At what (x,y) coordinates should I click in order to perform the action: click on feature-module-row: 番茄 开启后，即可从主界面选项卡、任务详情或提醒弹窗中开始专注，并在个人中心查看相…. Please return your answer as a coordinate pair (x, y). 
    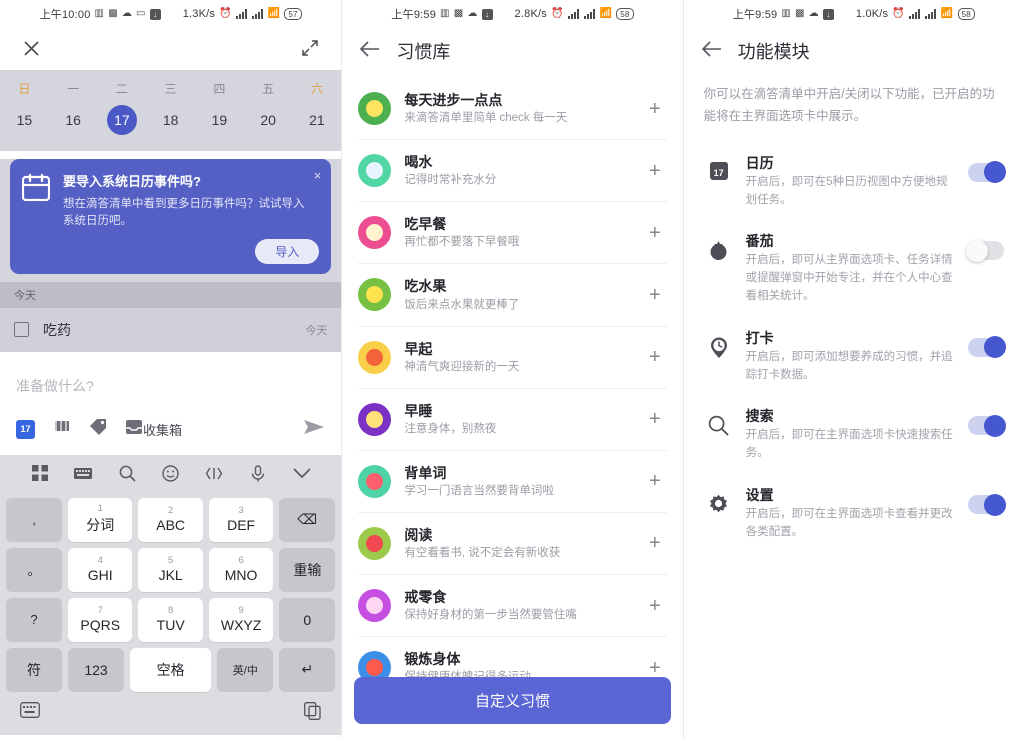
    Looking at the image, I should click on (854, 268).